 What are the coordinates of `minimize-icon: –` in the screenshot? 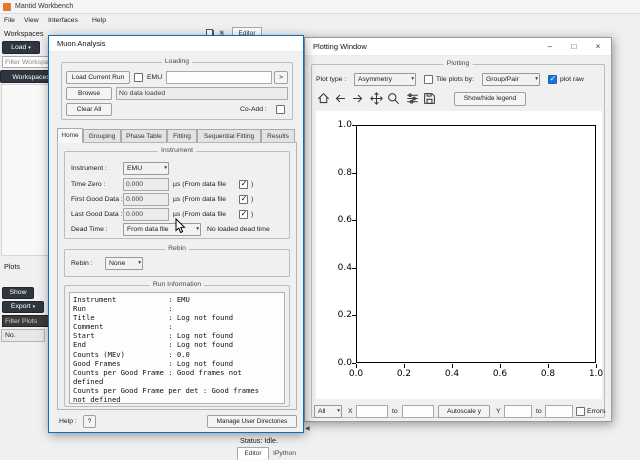 It's located at (550, 46).